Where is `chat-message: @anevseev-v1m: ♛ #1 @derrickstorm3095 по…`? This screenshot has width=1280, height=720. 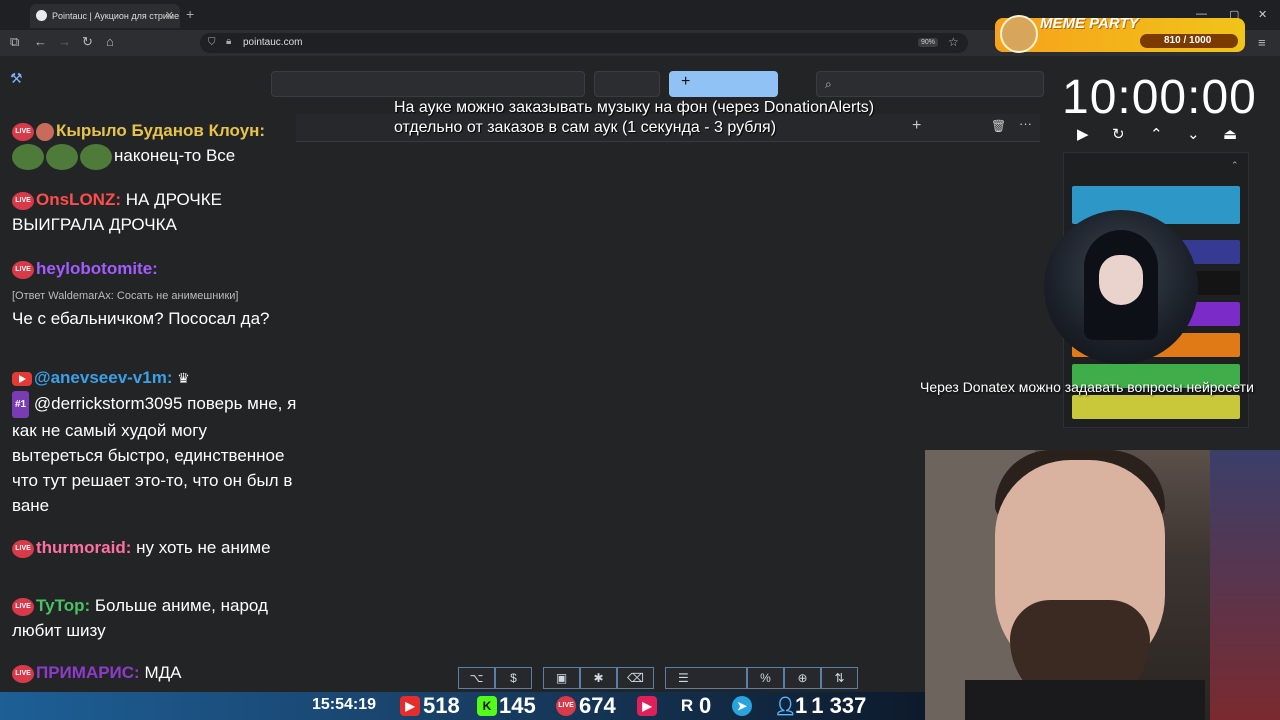 chat-message: @anevseev-v1m: ♛ #1 @derrickstorm3095 по… is located at coordinates (156, 441).